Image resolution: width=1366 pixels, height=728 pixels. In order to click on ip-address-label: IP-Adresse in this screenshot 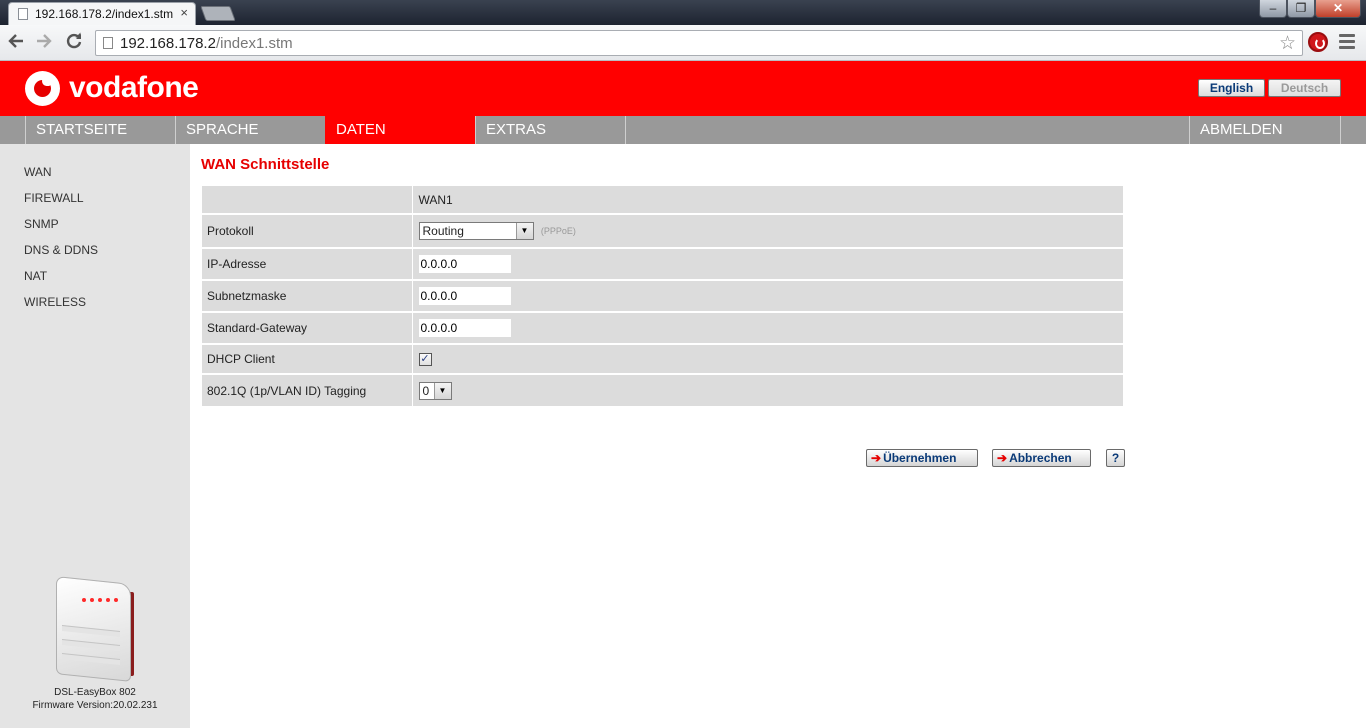, I will do `click(307, 264)`.